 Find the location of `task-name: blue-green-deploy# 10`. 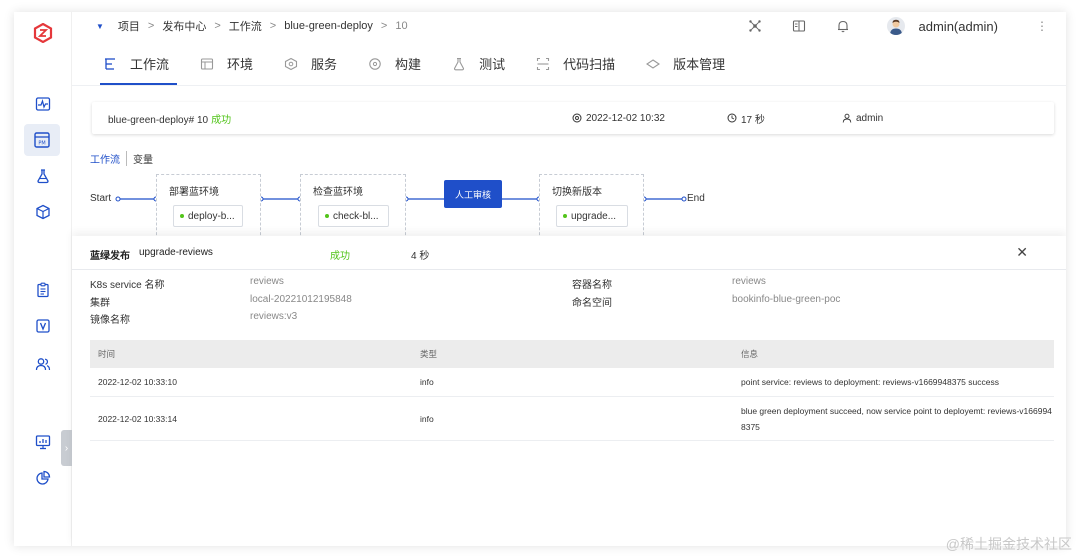

task-name: blue-green-deploy# 10 is located at coordinates (158, 120).